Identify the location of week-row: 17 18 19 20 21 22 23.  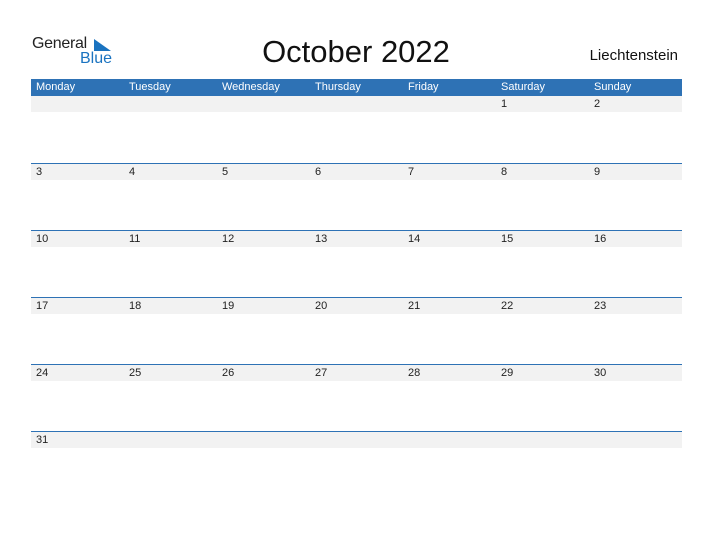
(356, 330).